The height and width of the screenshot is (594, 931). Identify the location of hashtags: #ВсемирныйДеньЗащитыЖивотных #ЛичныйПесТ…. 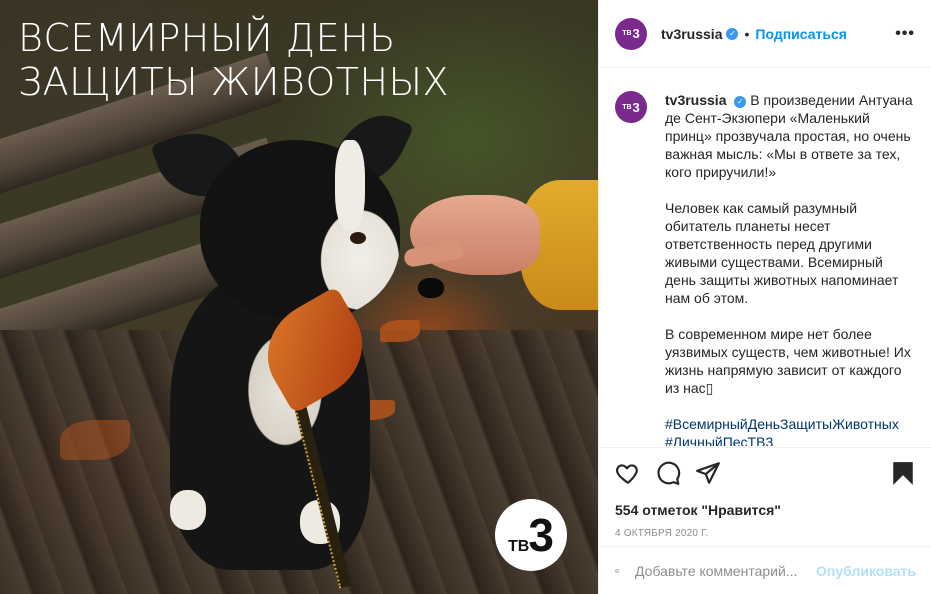
(790, 430).